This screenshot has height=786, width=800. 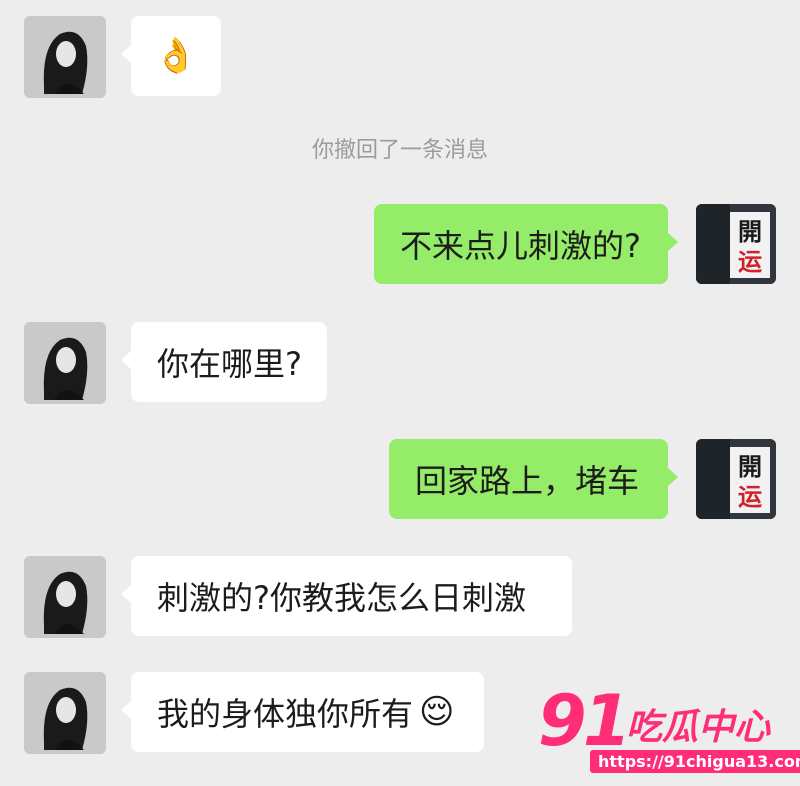 What do you see at coordinates (698, 727) in the screenshot?
I see `watermark-name: 吃瓜中心` at bounding box center [698, 727].